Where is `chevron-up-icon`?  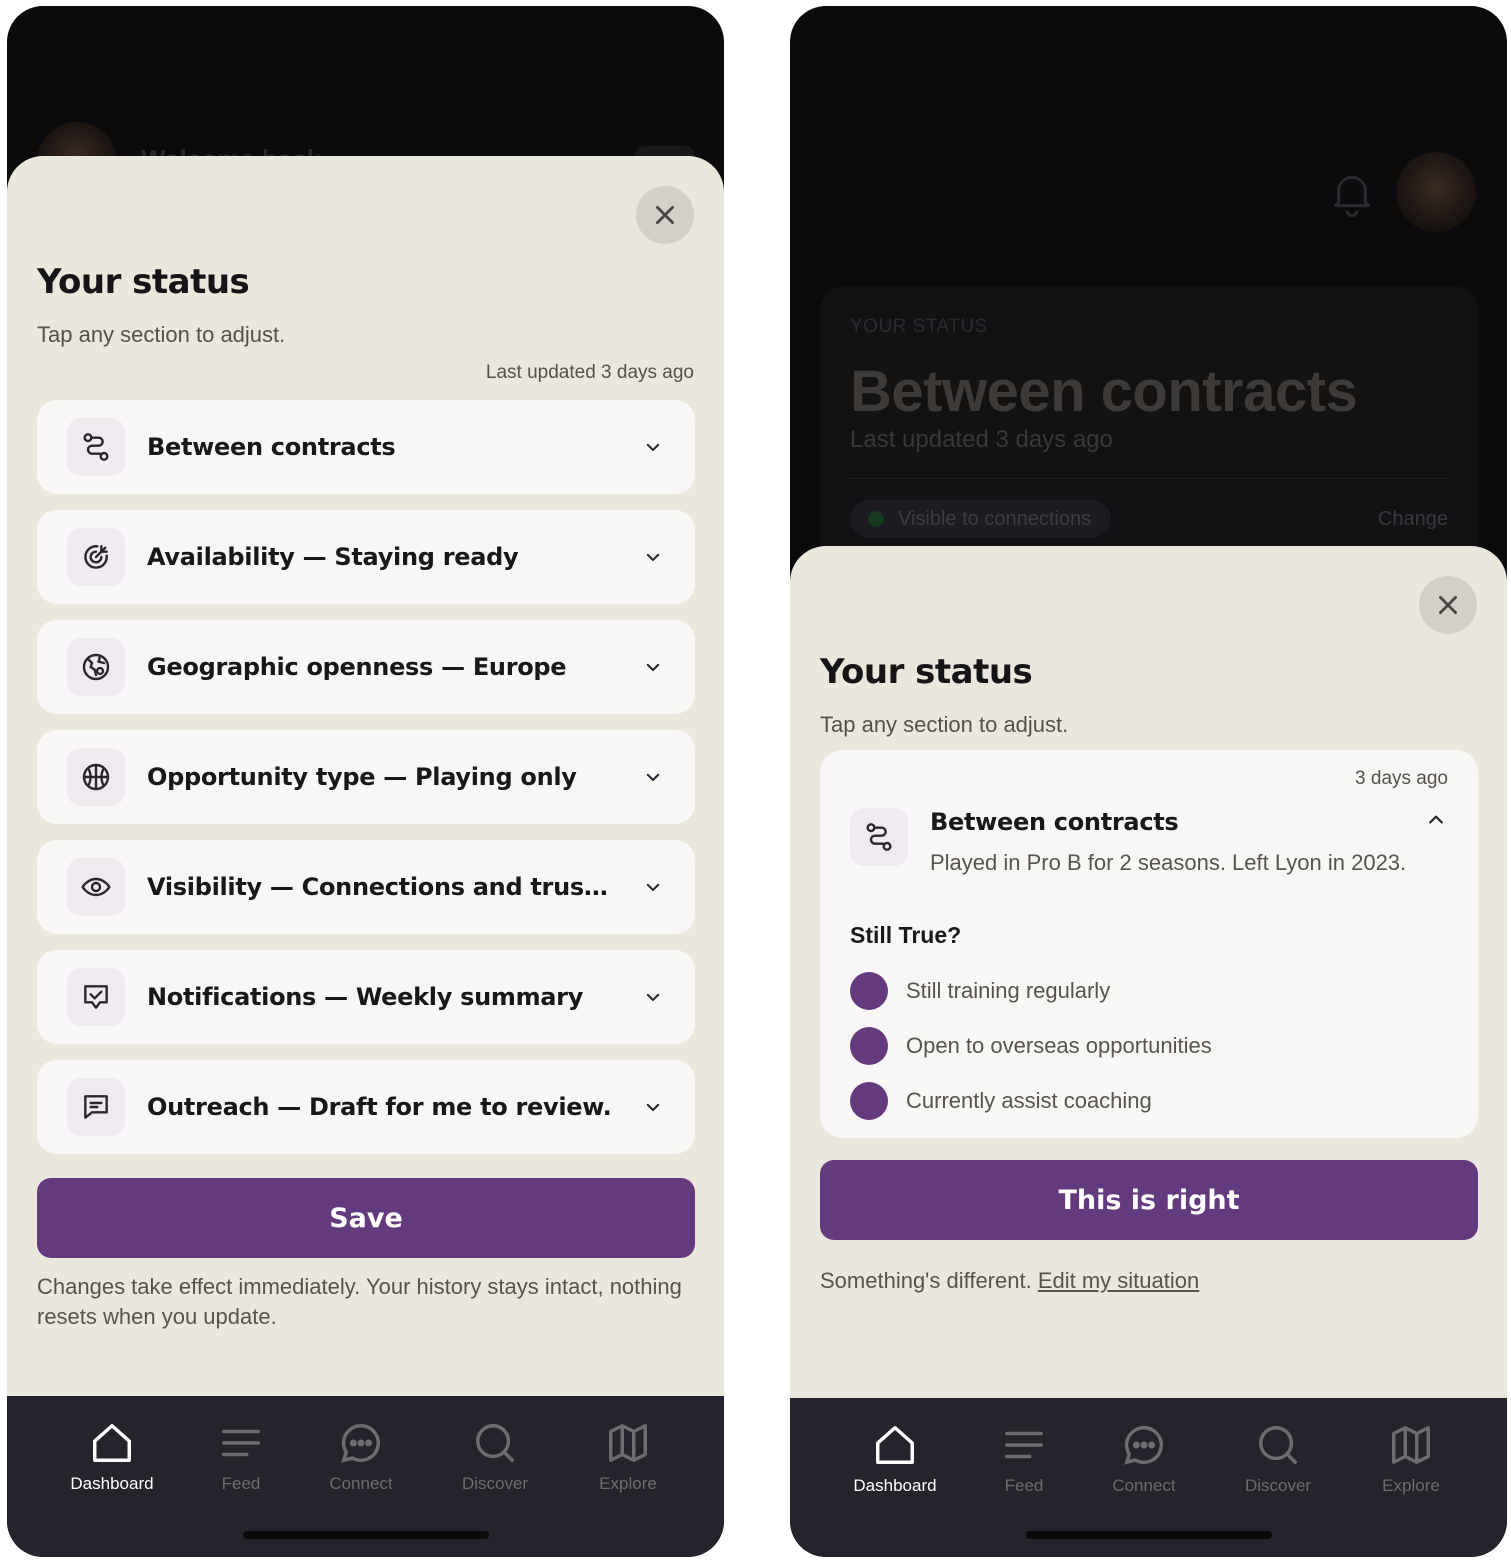
chevron-up-icon is located at coordinates (1436, 820).